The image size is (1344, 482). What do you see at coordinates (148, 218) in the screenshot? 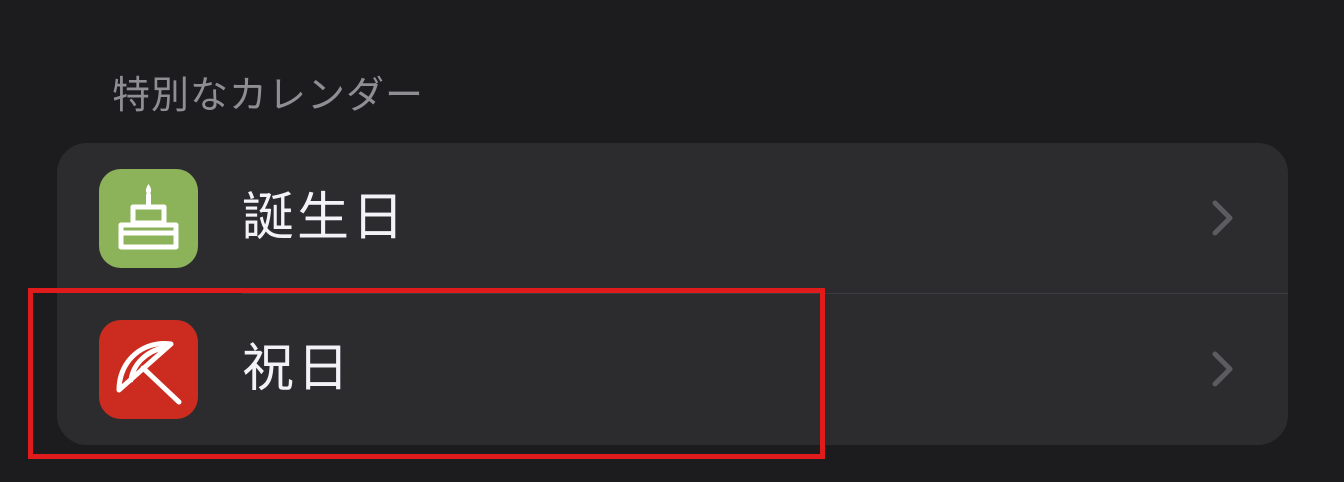
I see `birthday-cake-icon` at bounding box center [148, 218].